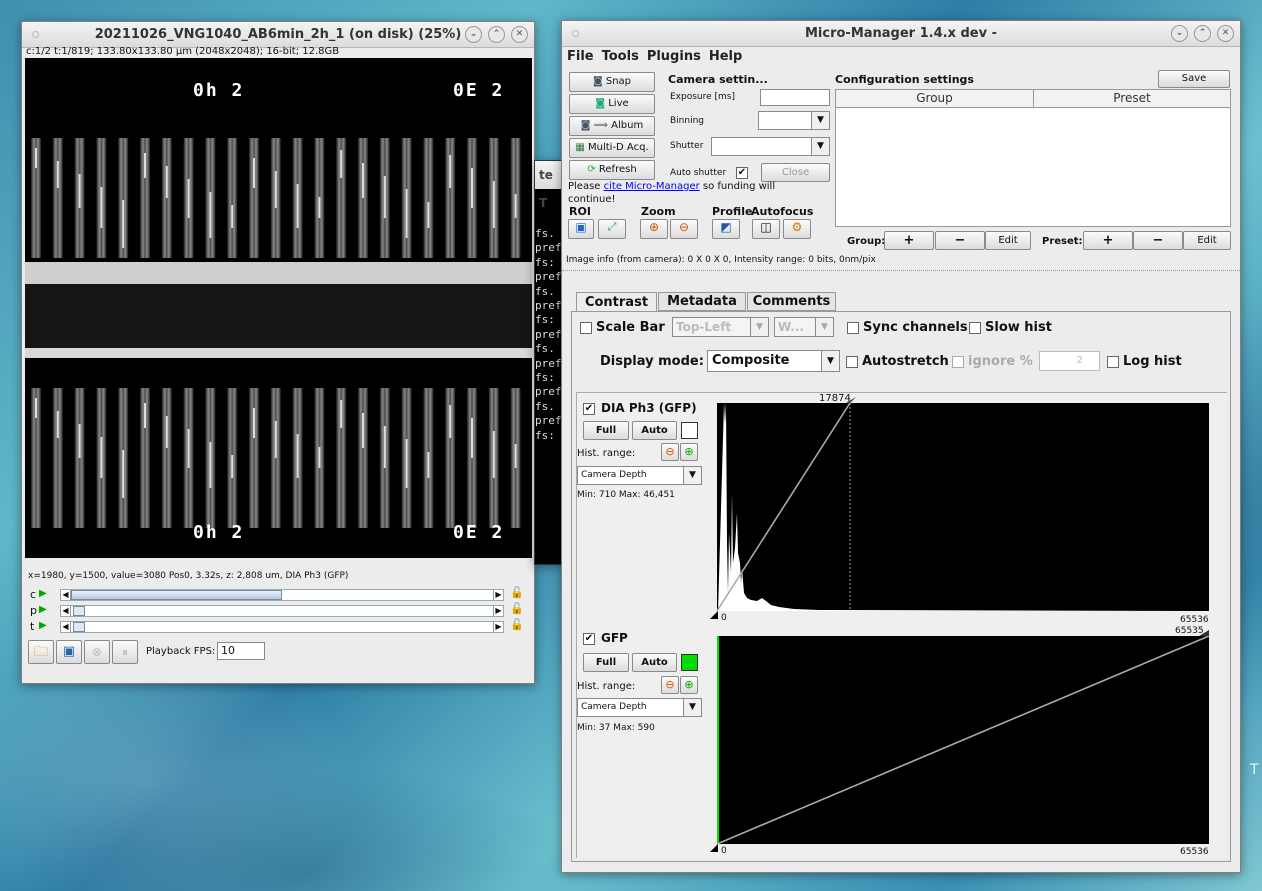  I want to click on cite-link: cite Micro-Manager, so click(652, 186).